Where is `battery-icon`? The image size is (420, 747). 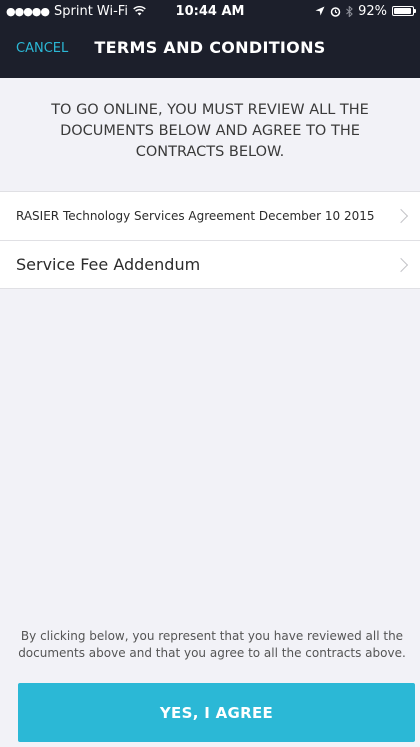
battery-icon is located at coordinates (404, 11).